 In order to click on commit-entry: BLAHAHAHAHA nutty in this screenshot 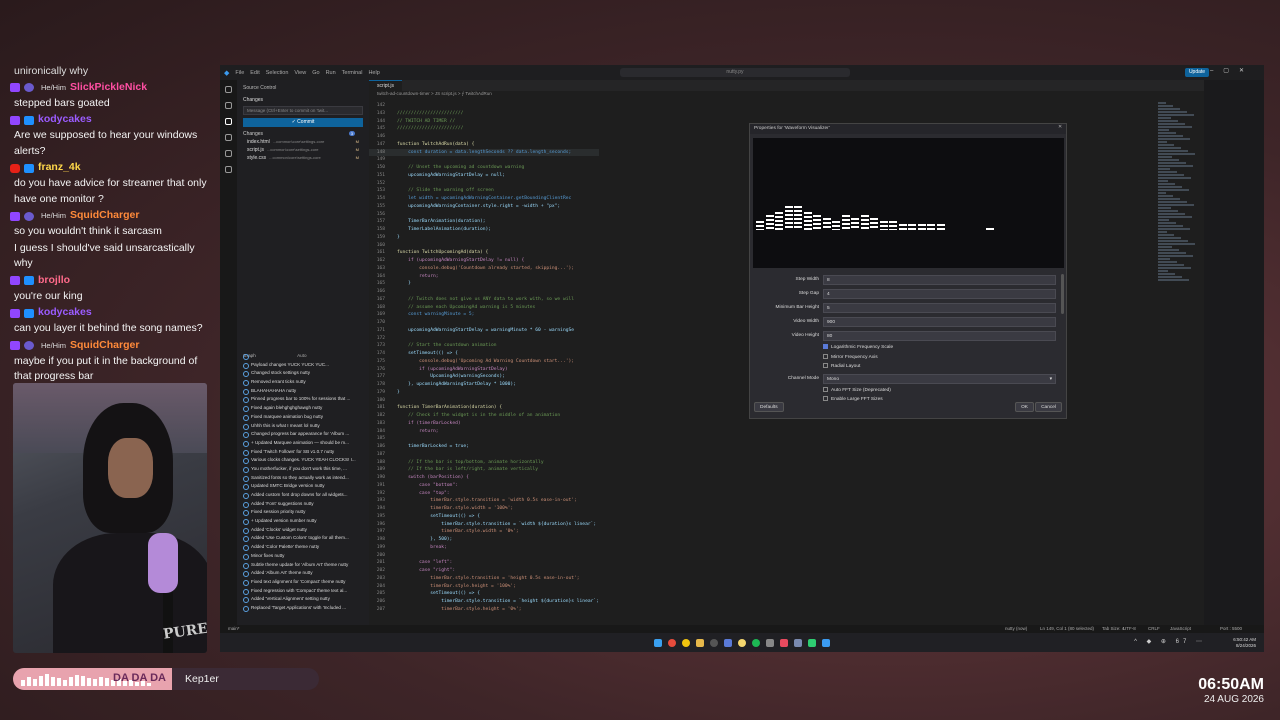, I will do `click(303, 391)`.